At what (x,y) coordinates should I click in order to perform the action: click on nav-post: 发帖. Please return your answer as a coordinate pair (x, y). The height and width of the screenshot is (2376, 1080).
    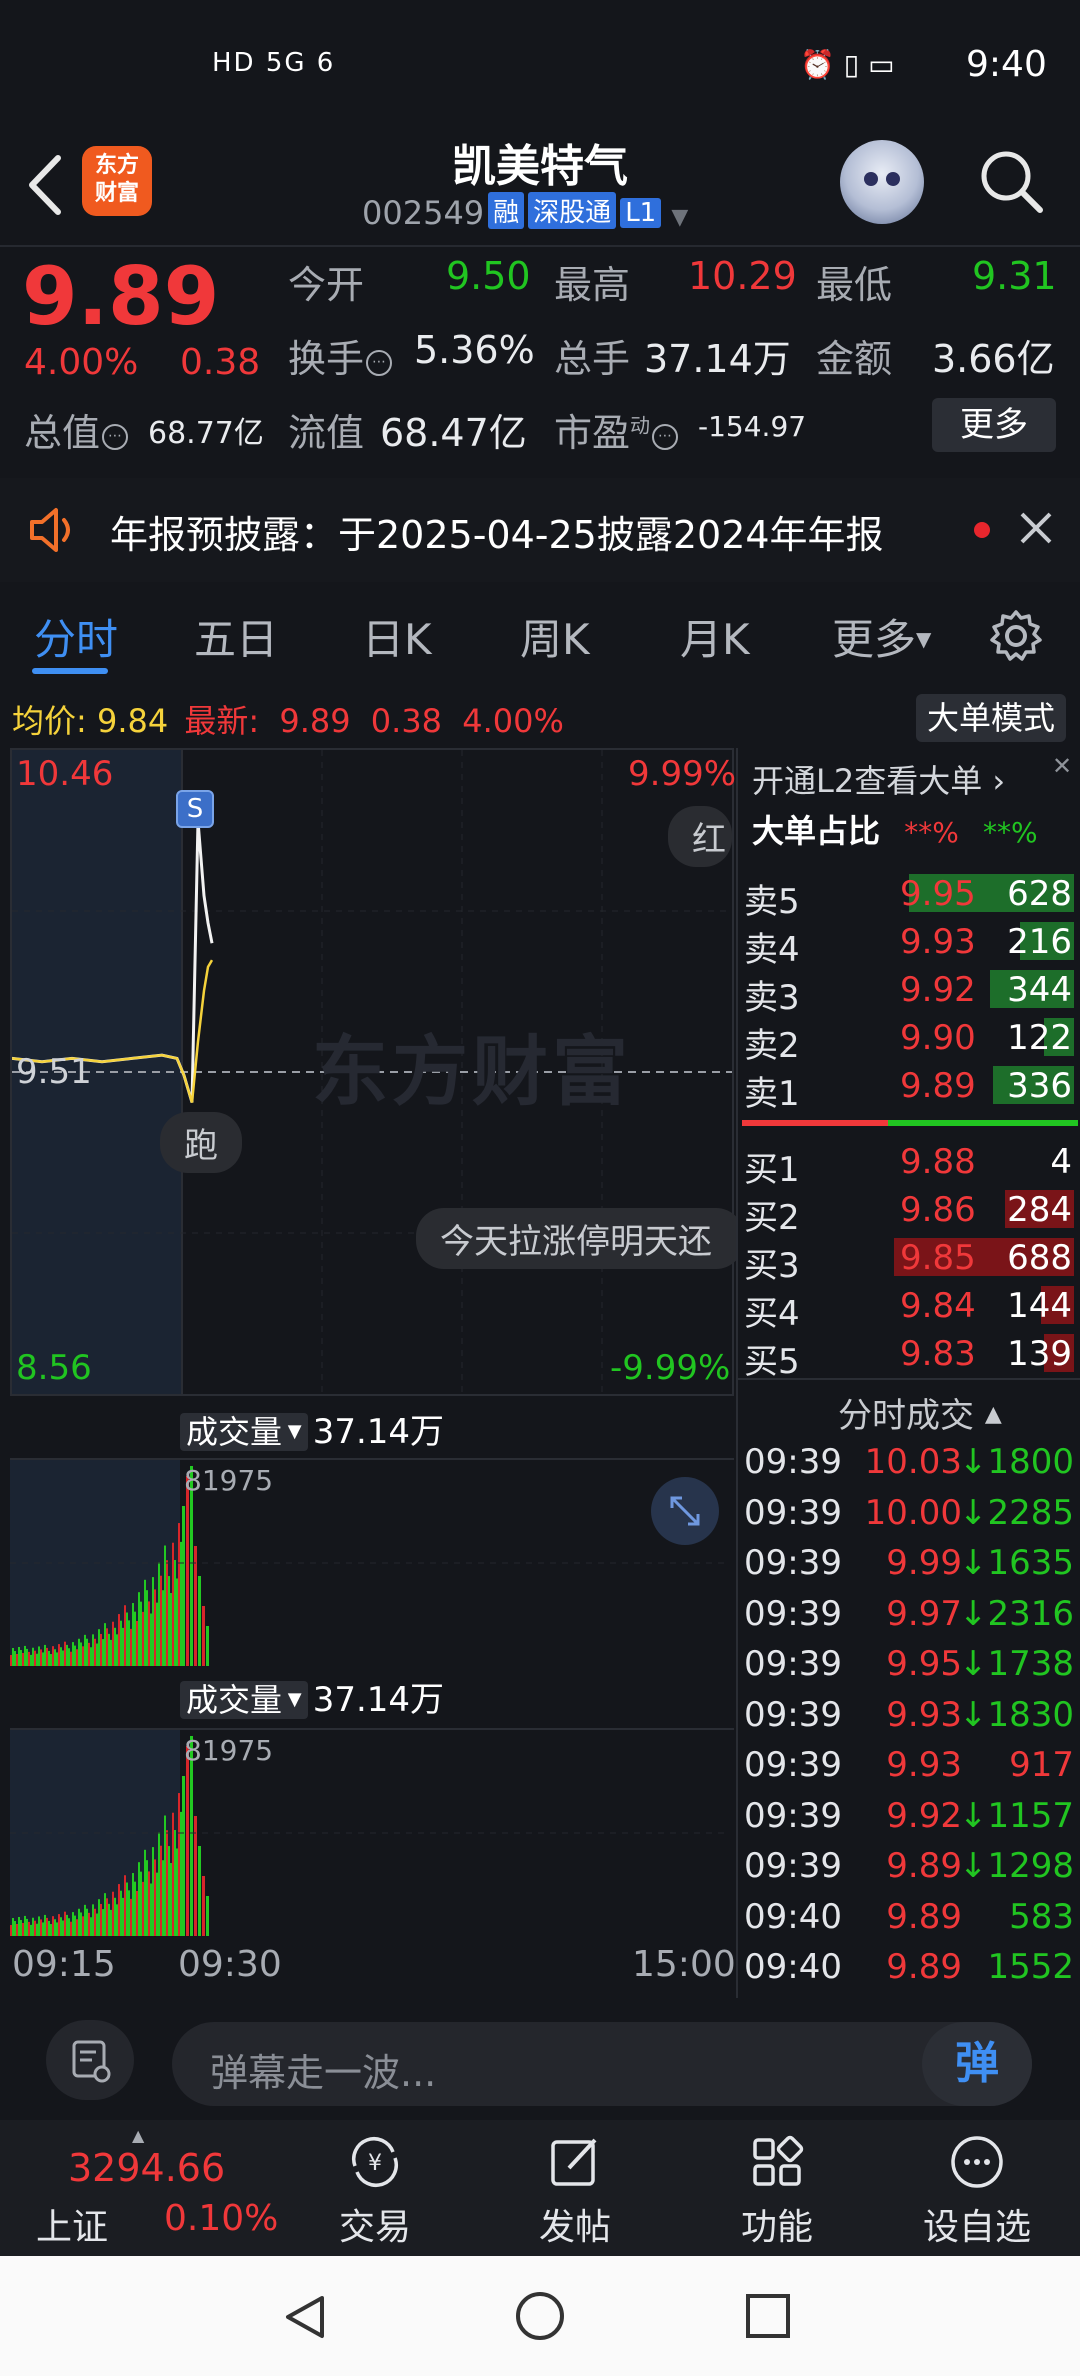
    Looking at the image, I should click on (575, 2190).